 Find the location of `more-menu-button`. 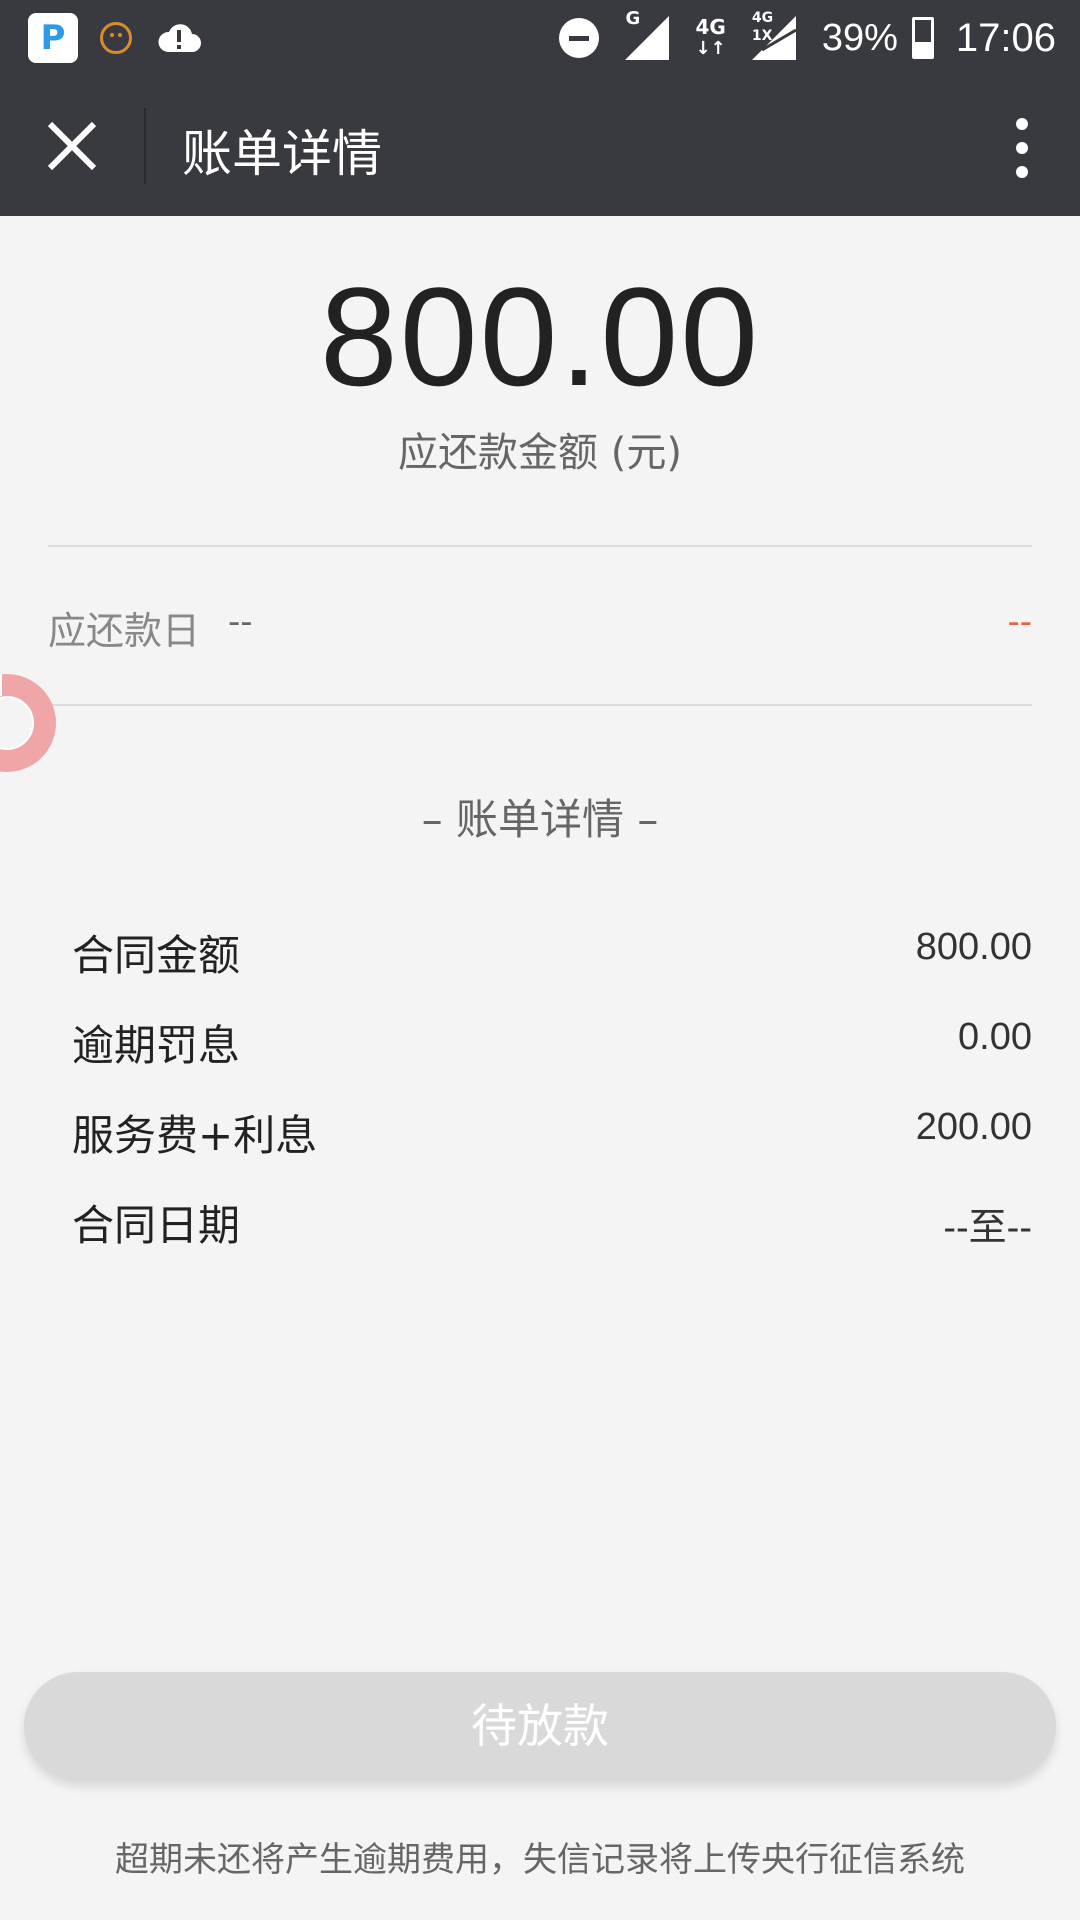

more-menu-button is located at coordinates (1022, 147).